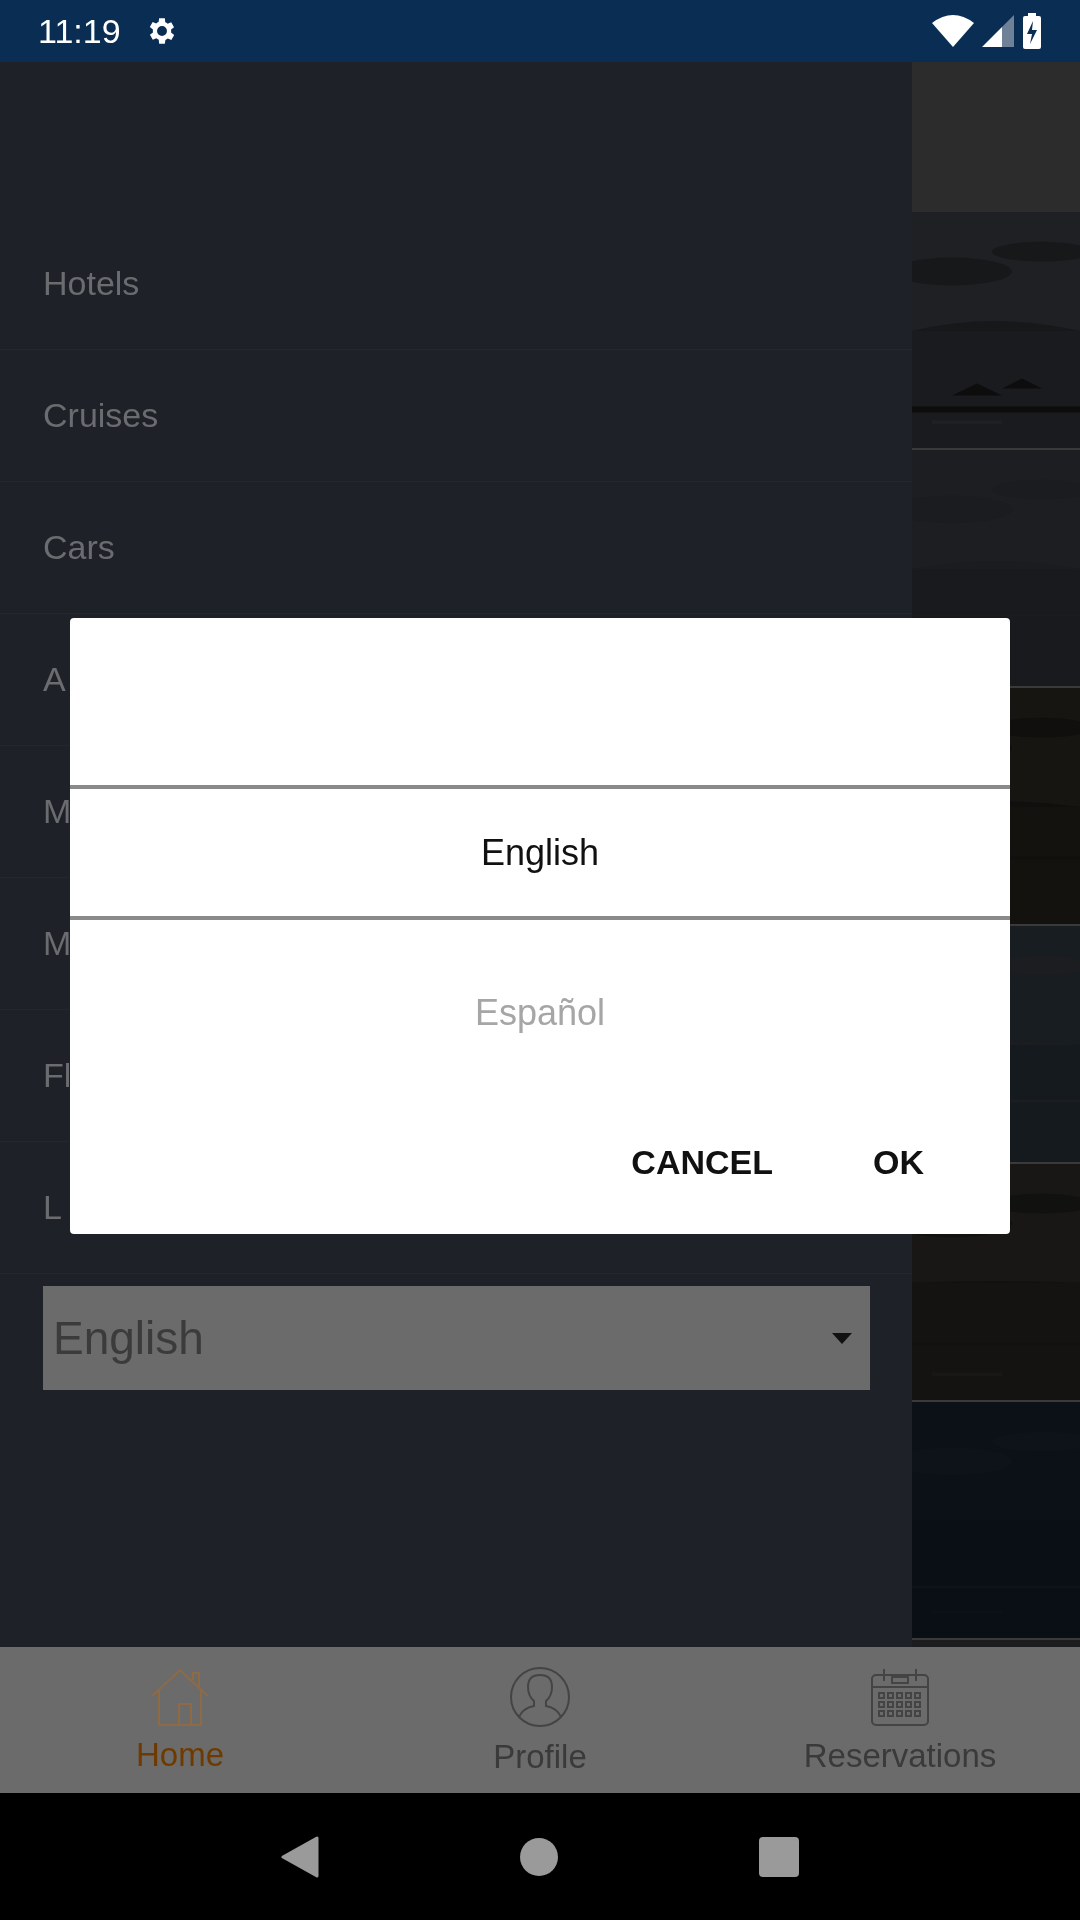 This screenshot has height=1920, width=1080. I want to click on menu-item: L, so click(52, 1207).